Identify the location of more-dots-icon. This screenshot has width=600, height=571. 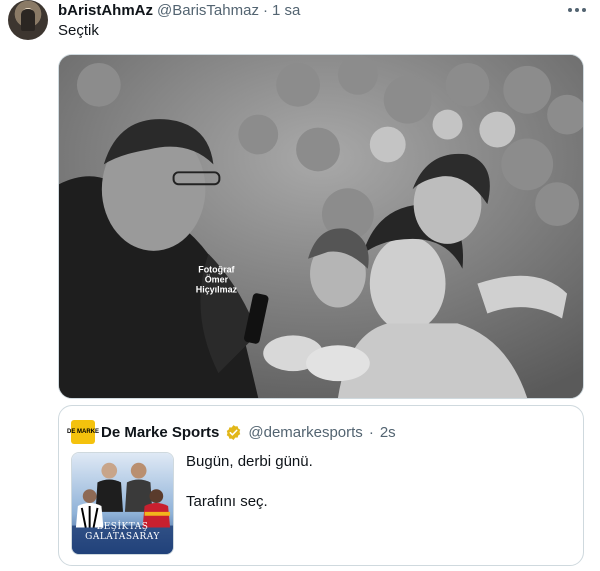
(577, 10).